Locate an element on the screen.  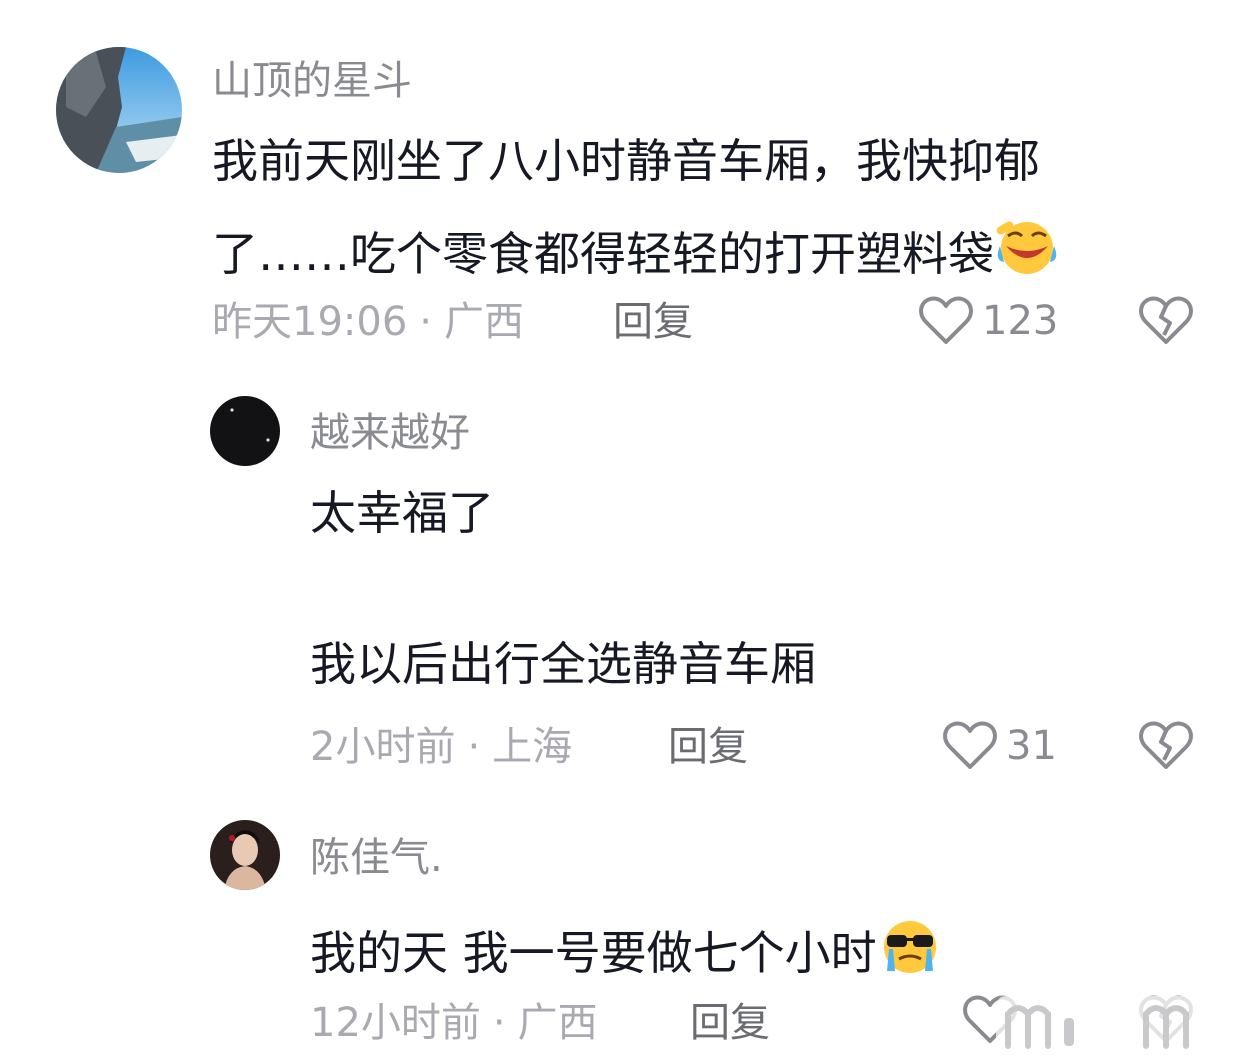
comment-meta: 2小时前 · 上海 is located at coordinates (441, 747).